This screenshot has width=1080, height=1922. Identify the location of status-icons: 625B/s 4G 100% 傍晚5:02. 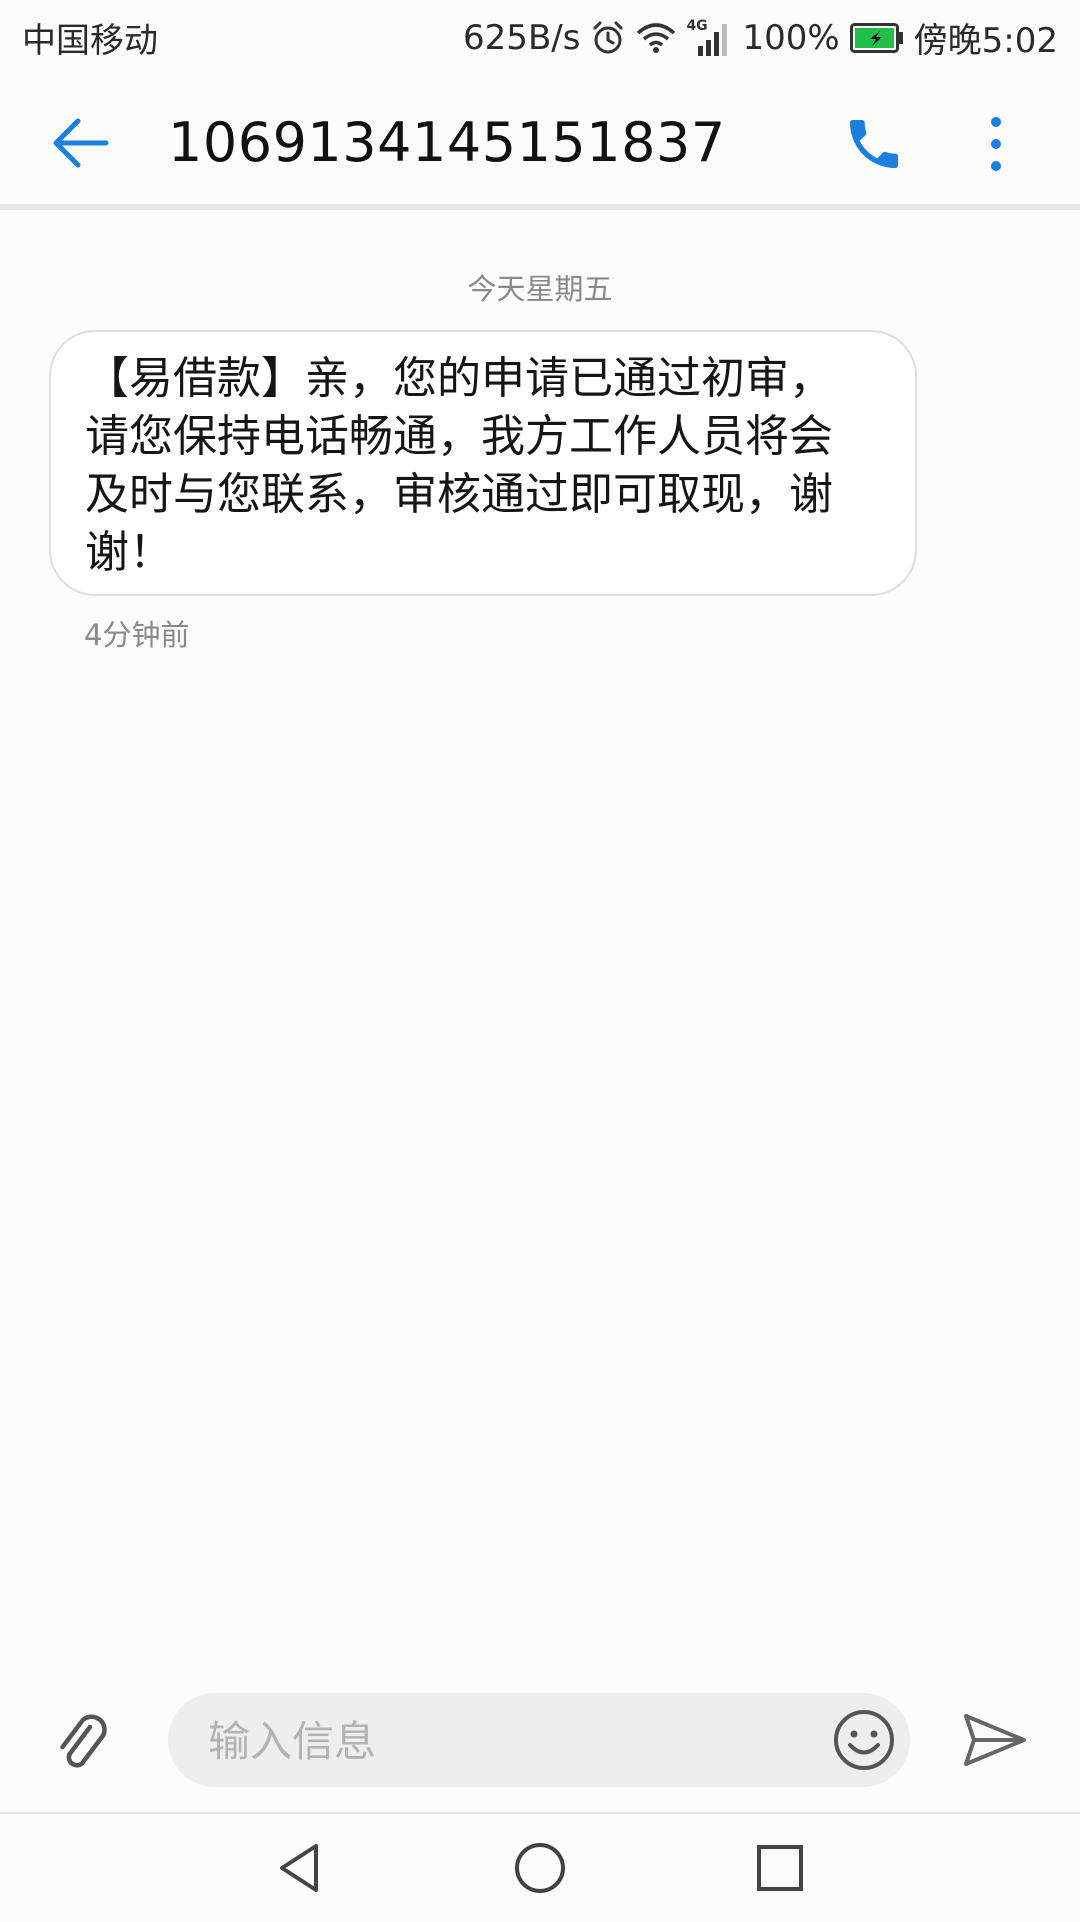
(760, 37).